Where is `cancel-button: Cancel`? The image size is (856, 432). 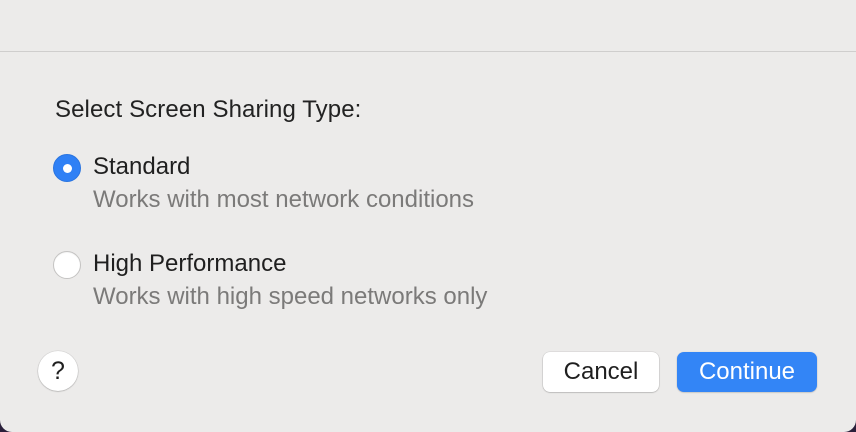 cancel-button: Cancel is located at coordinates (601, 372).